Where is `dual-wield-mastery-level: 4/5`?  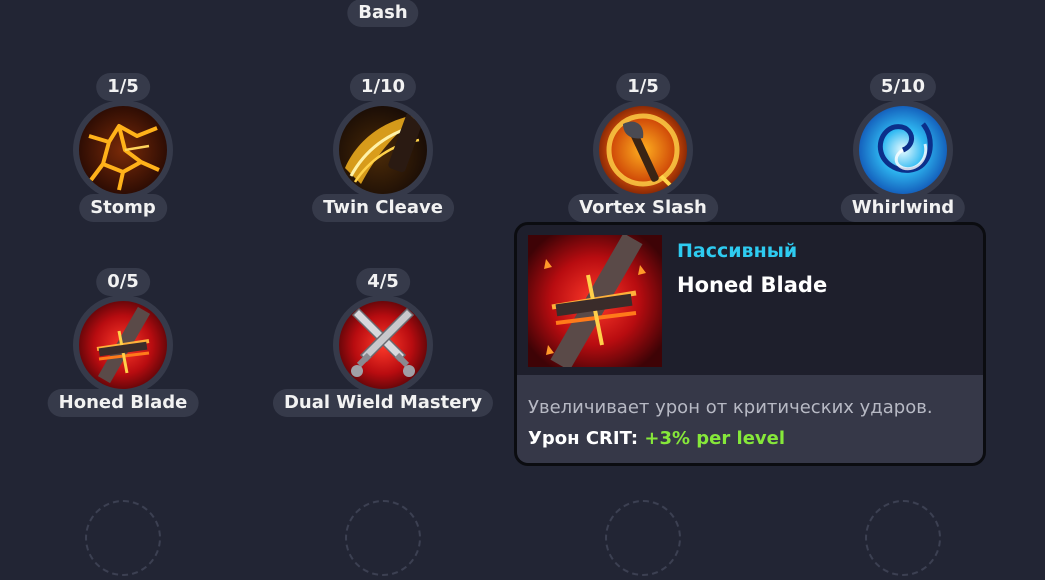 dual-wield-mastery-level: 4/5 is located at coordinates (383, 282).